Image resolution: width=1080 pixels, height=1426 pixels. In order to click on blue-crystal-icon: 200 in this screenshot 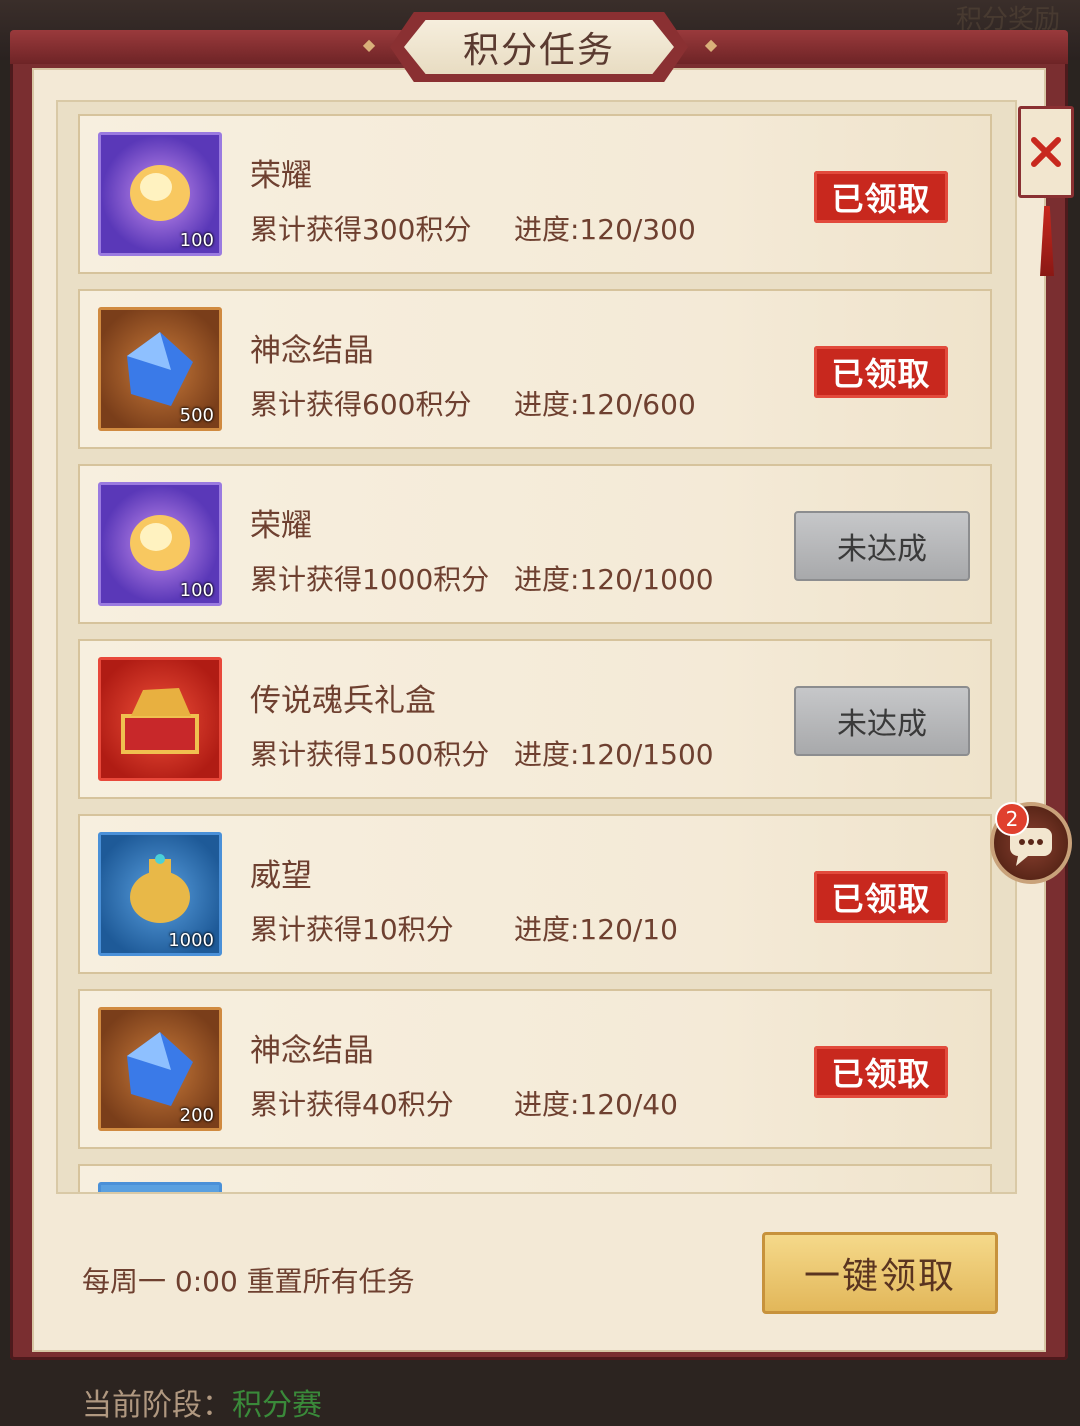, I will do `click(160, 1069)`.